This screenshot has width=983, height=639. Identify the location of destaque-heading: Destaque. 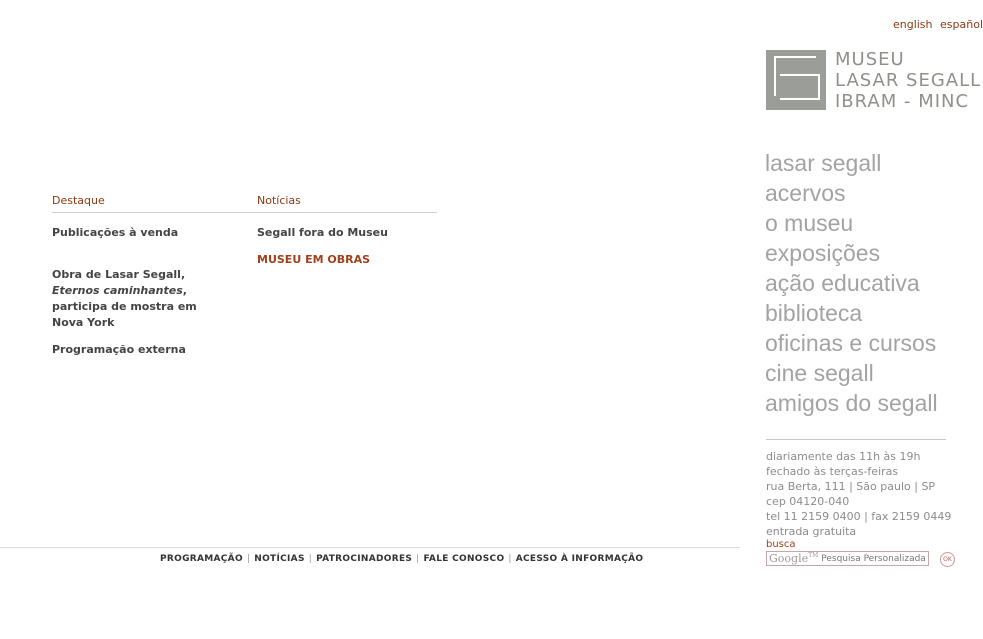
(154, 203).